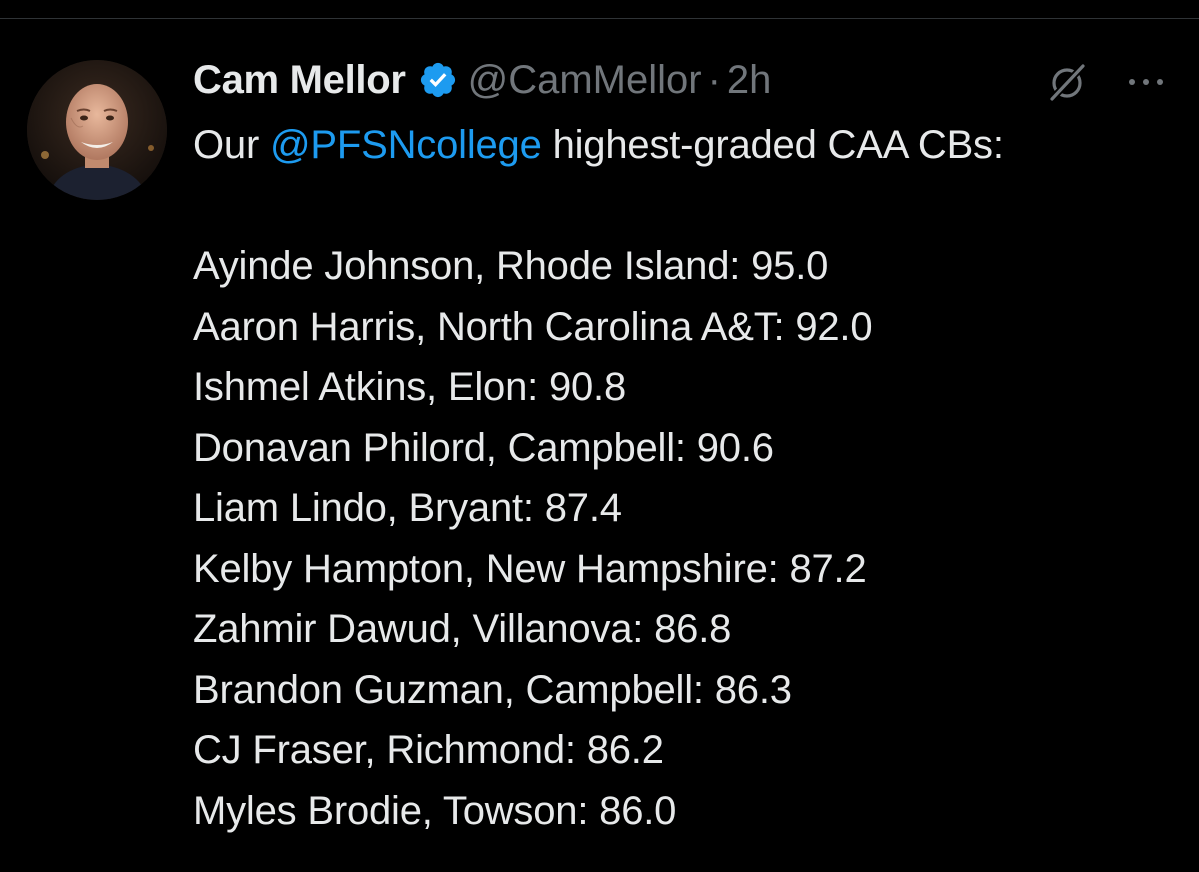  Describe the element at coordinates (483, 447) in the screenshot. I see `ranking-line: Donavan Philord, Campbell: 90.6` at that location.